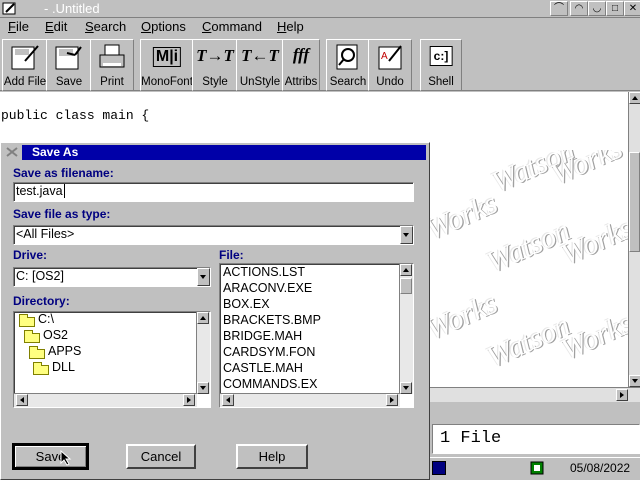 Image resolution: width=640 pixels, height=480 pixels. What do you see at coordinates (56, 26) in the screenshot?
I see `menu-edit: Edit` at bounding box center [56, 26].